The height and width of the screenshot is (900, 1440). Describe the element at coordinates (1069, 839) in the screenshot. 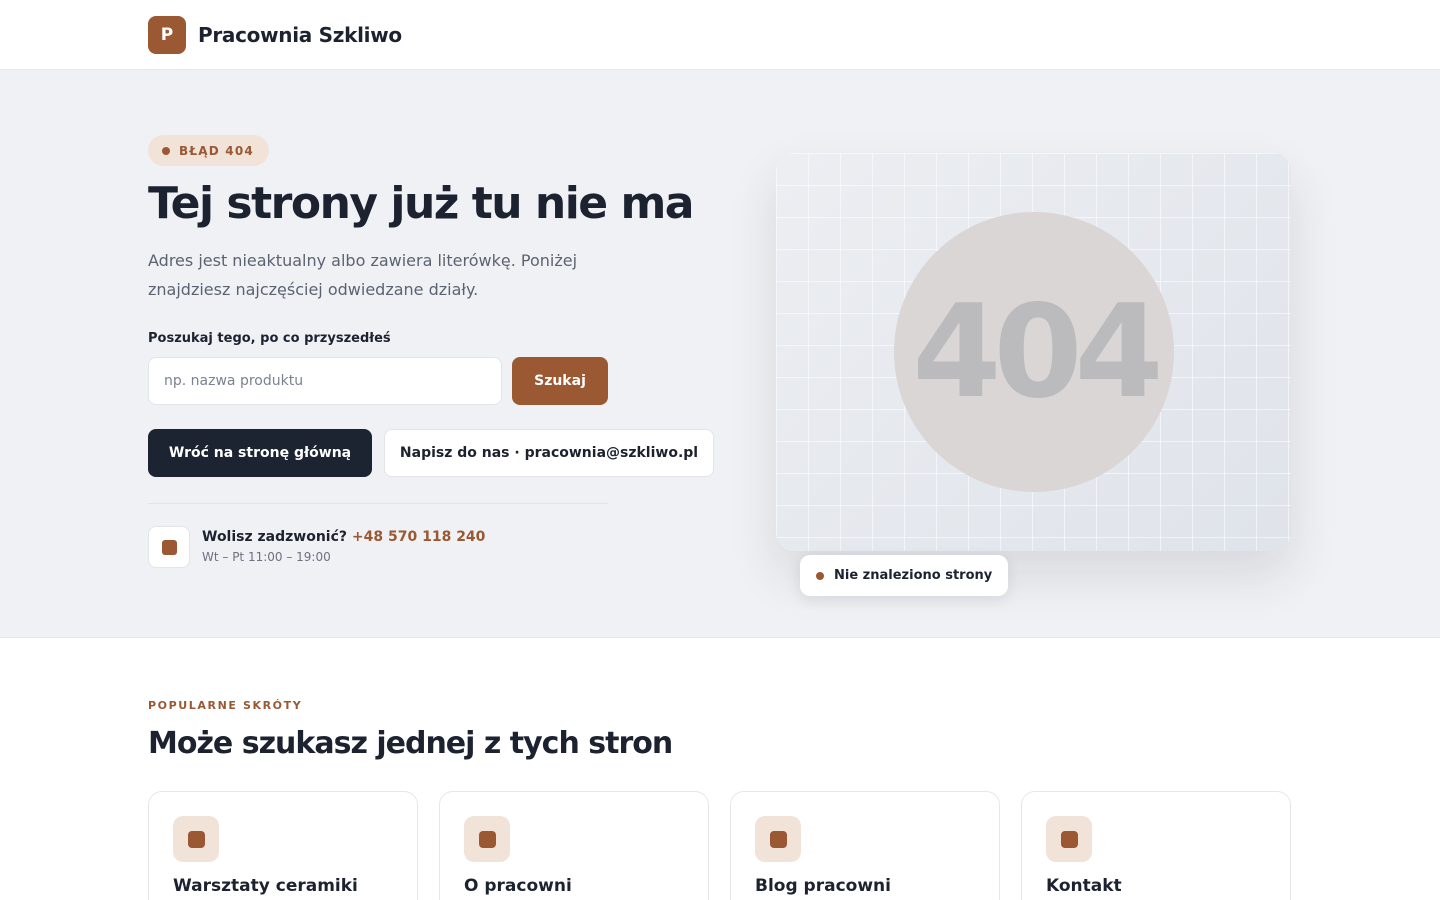

I see `contact-icon` at that location.